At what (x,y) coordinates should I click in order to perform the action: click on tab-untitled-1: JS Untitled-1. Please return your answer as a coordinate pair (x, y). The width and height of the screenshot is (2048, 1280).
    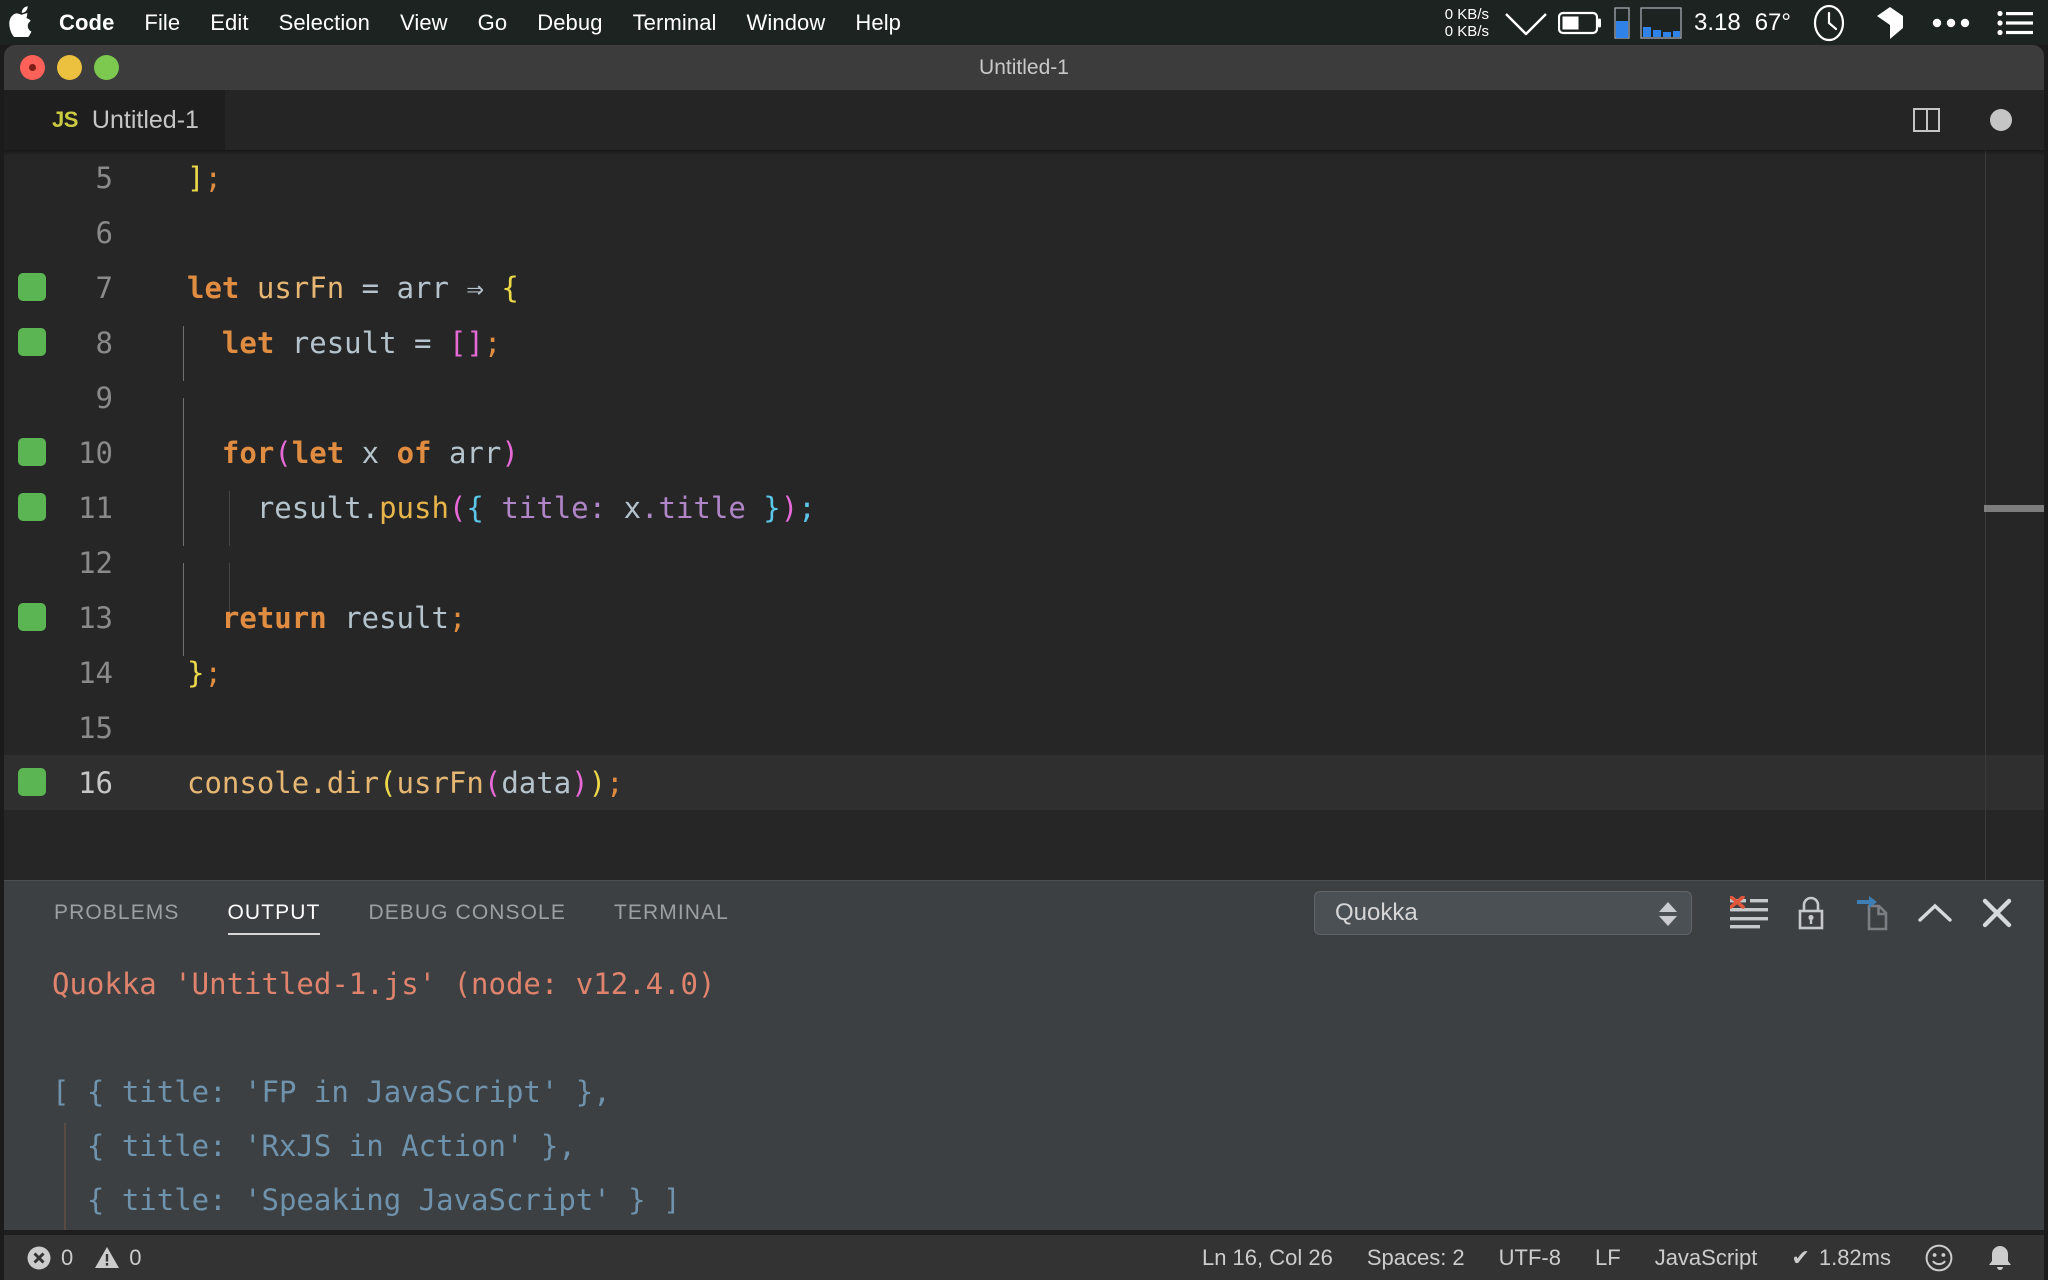
    Looking at the image, I should click on (114, 120).